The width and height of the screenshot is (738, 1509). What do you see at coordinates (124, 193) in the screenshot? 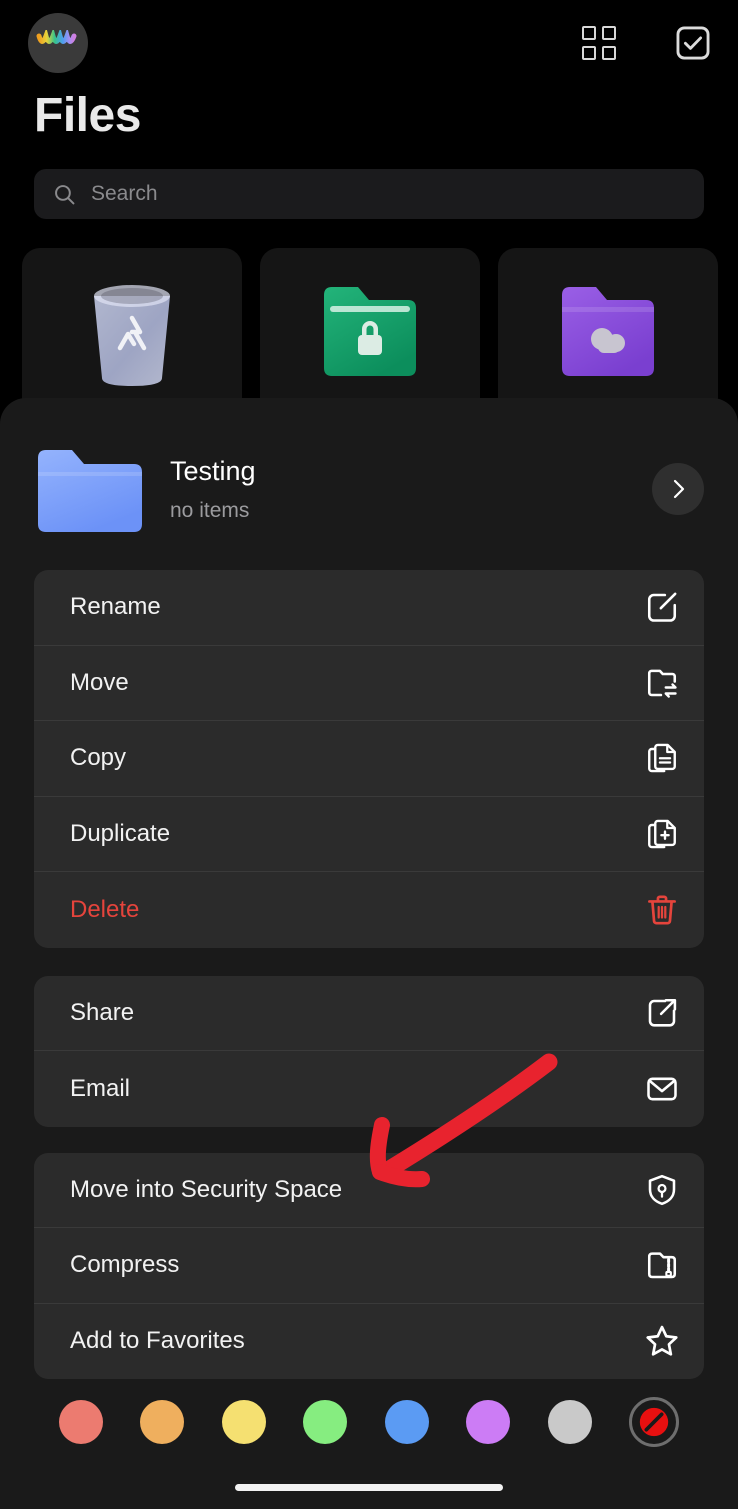
I see `search-placeholder: Search` at bounding box center [124, 193].